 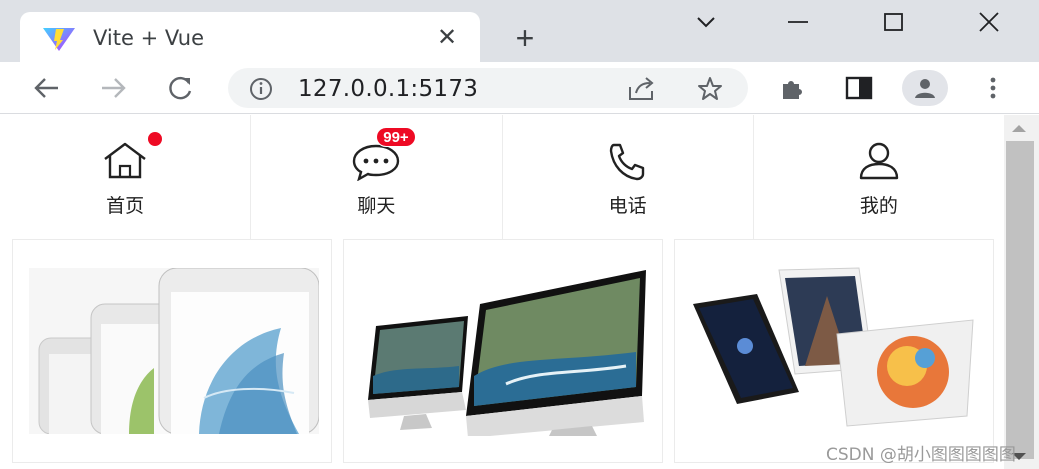 What do you see at coordinates (1020, 300) in the screenshot?
I see `scrollbar-thumb` at bounding box center [1020, 300].